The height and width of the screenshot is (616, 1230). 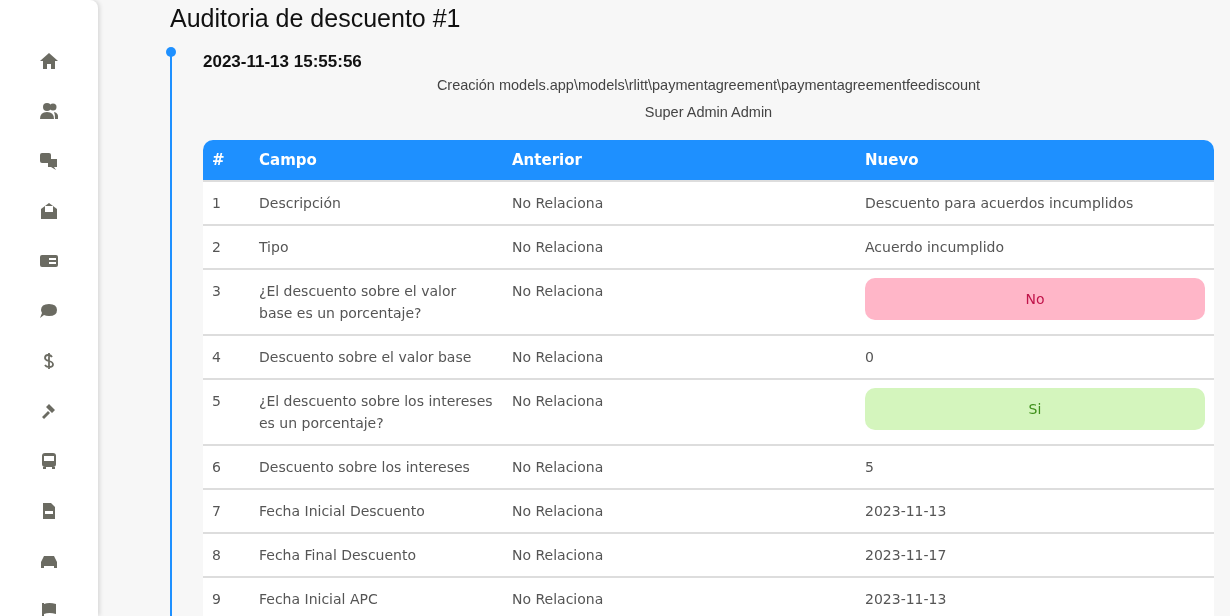 I want to click on money-card-icon, so click(x=49, y=261).